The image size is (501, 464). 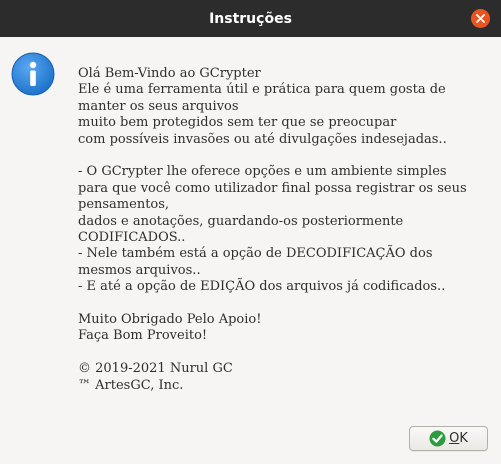 I want to click on check-circle-icon, so click(x=437, y=438).